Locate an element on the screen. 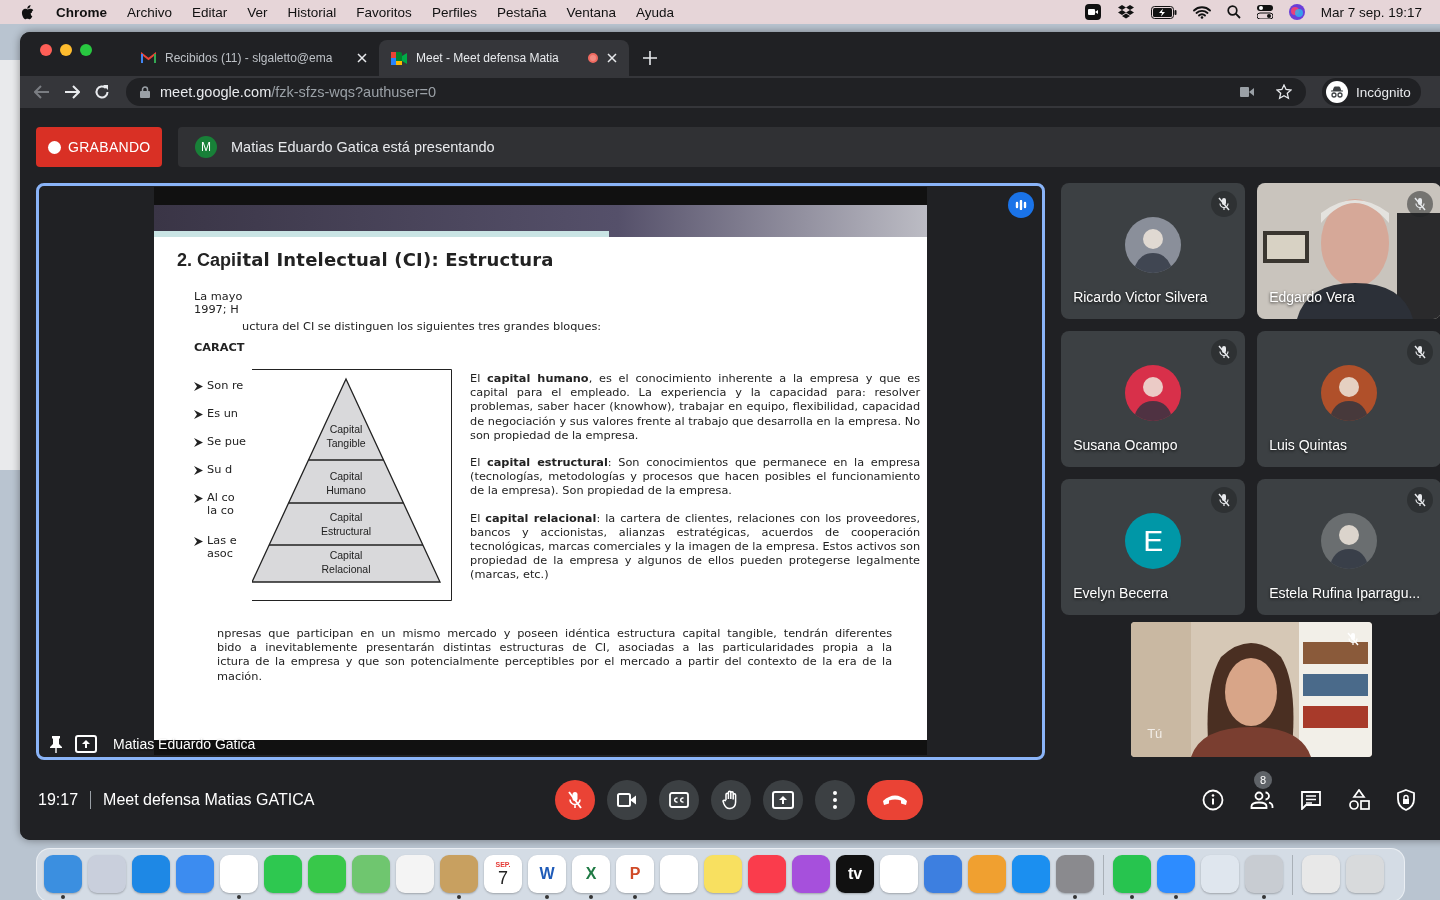 The height and width of the screenshot is (900, 1440). profile-button: Incógnito is located at coordinates (1371, 92).